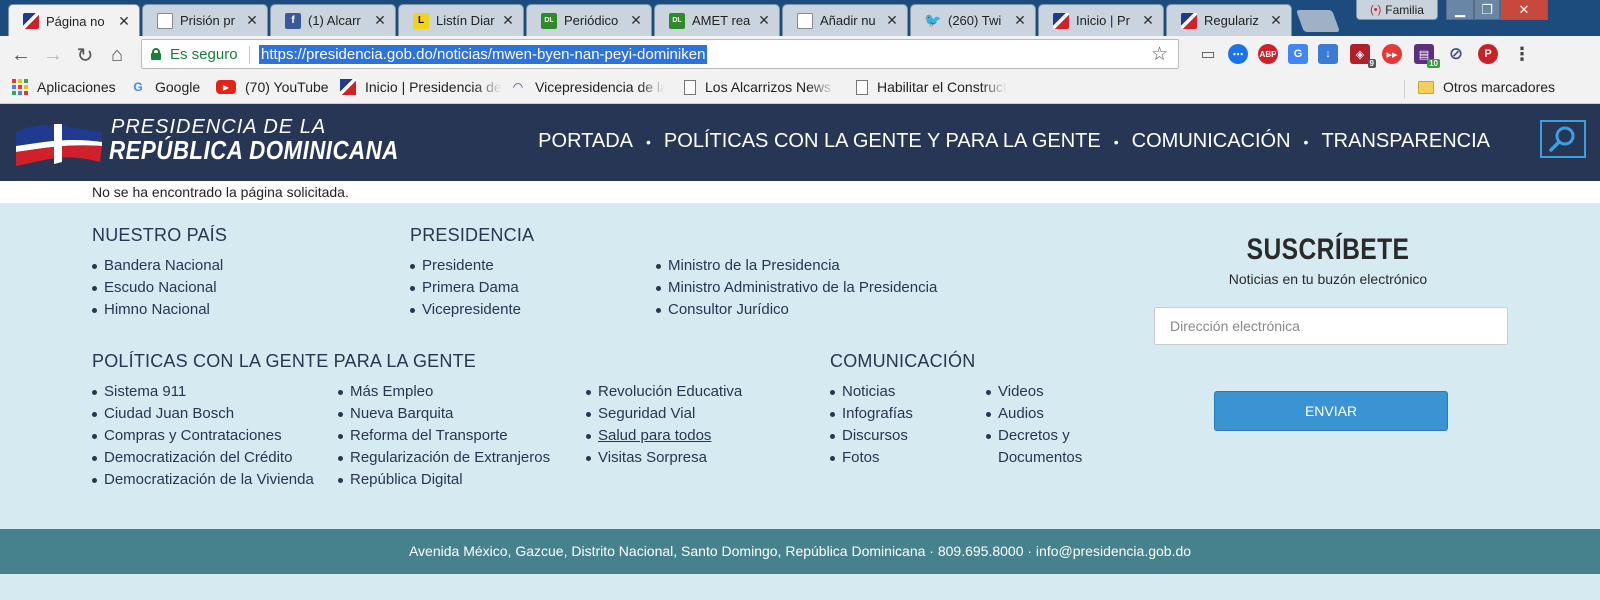  I want to click on browser-tab-4: L Listín Diar ✕, so click(461, 20).